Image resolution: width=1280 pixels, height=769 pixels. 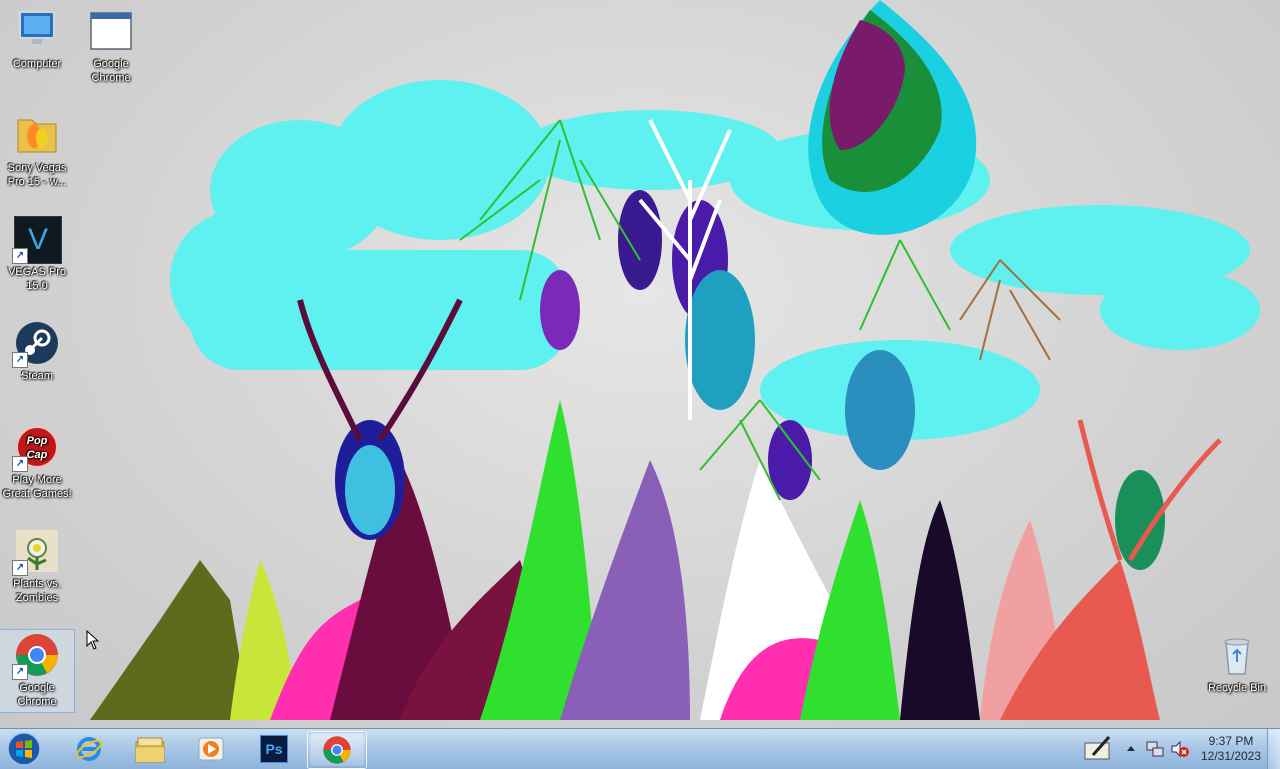 I want to click on file-explorer-icon, so click(x=150, y=750).